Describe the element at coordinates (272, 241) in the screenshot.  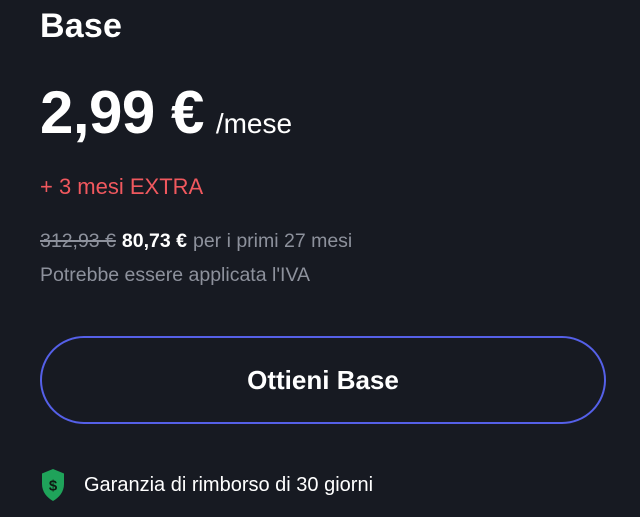
I see `billing-period-text: per i primi 27 mesi` at that location.